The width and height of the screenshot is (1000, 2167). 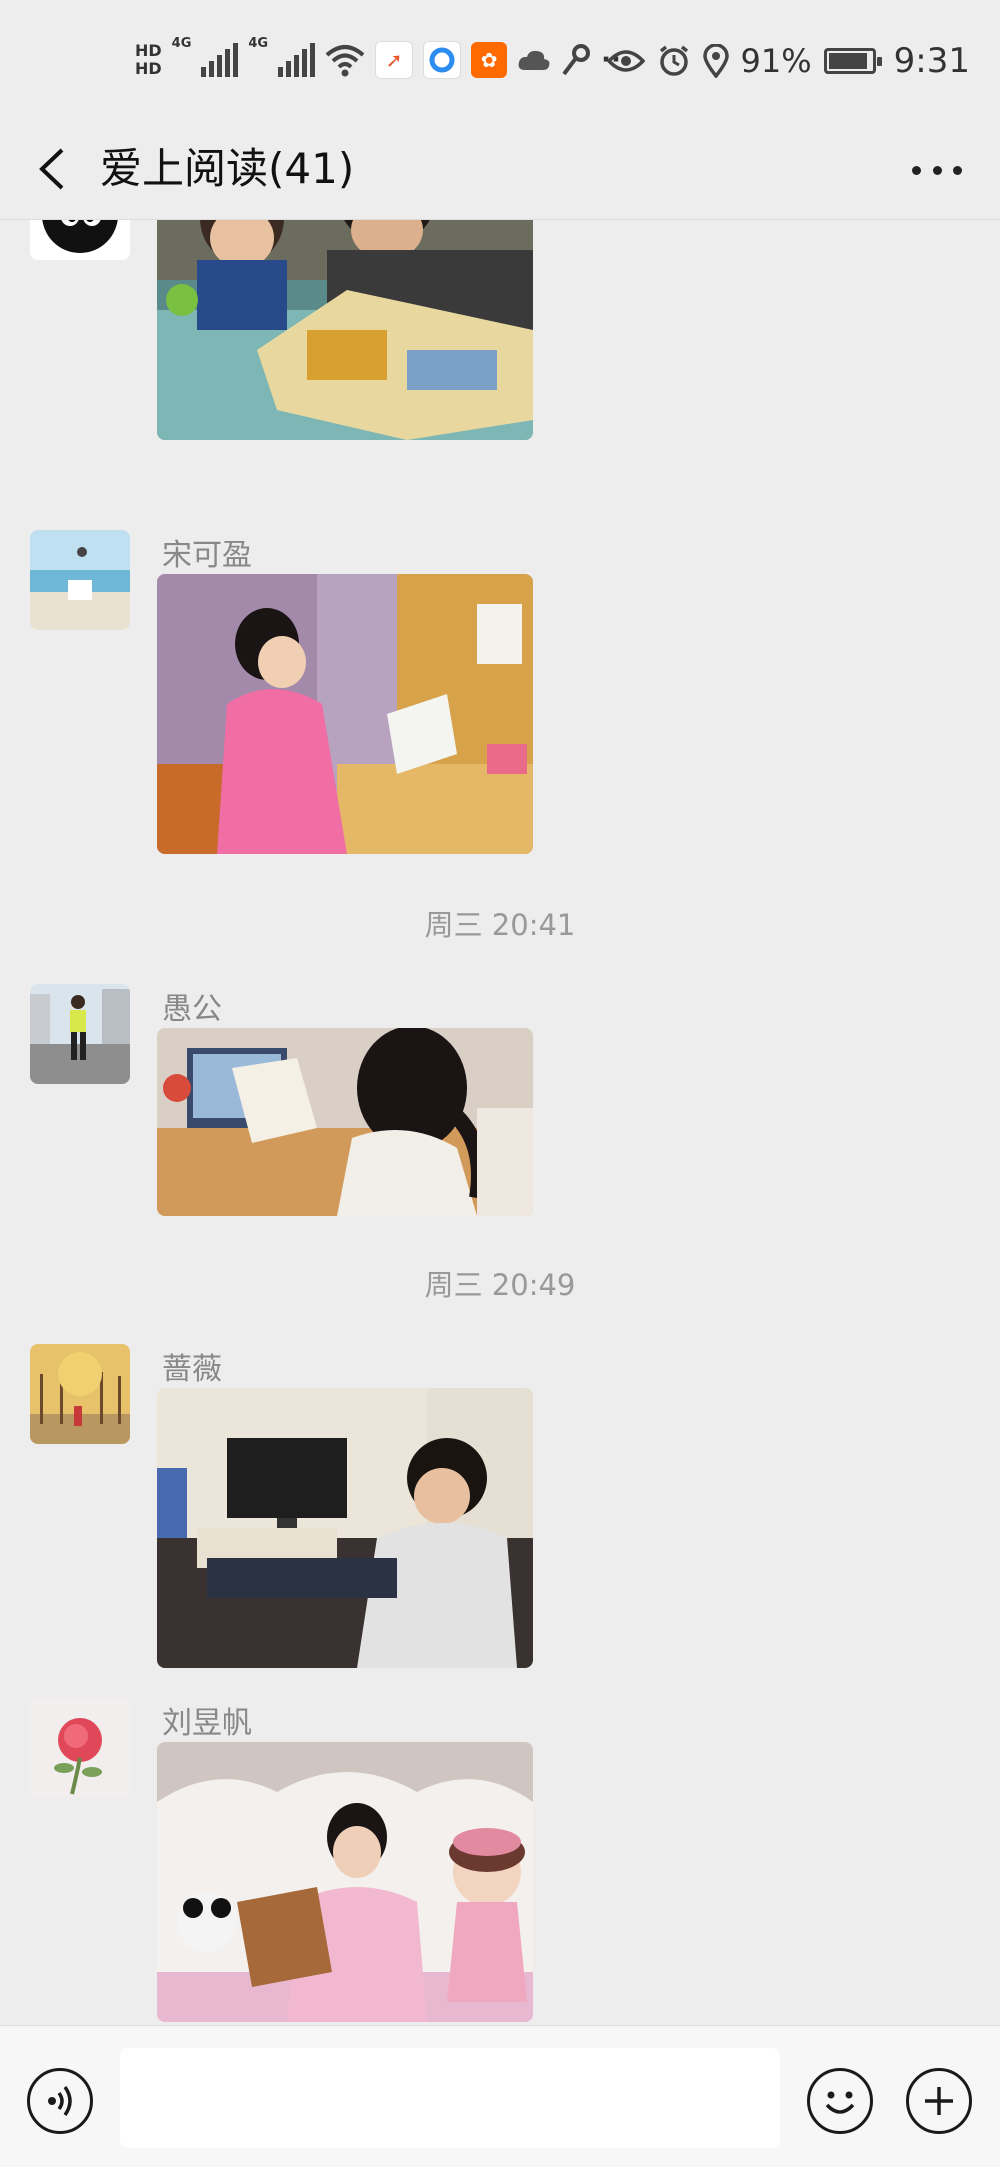 I want to click on photo-boy-reading-at-desk, so click(x=345, y=1528).